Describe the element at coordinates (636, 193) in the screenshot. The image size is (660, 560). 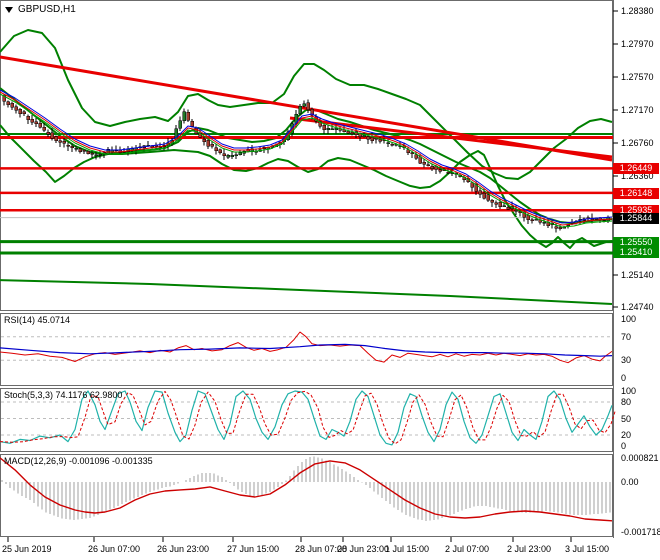
I see `price-level-badge: 1.26148` at that location.